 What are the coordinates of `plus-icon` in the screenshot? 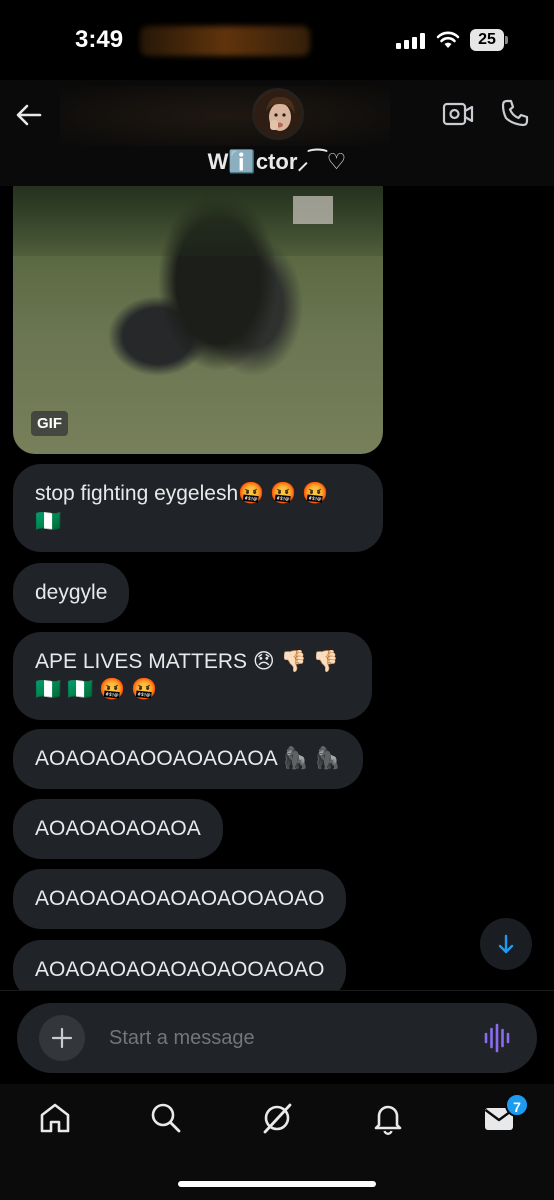 It's located at (62, 1038).